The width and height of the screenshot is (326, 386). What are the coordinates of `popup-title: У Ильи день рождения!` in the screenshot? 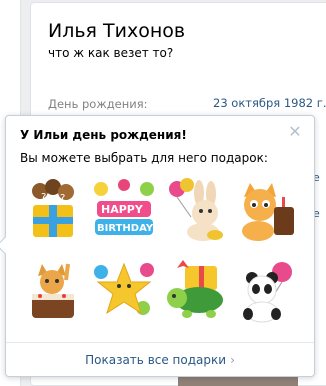 It's located at (103, 135).